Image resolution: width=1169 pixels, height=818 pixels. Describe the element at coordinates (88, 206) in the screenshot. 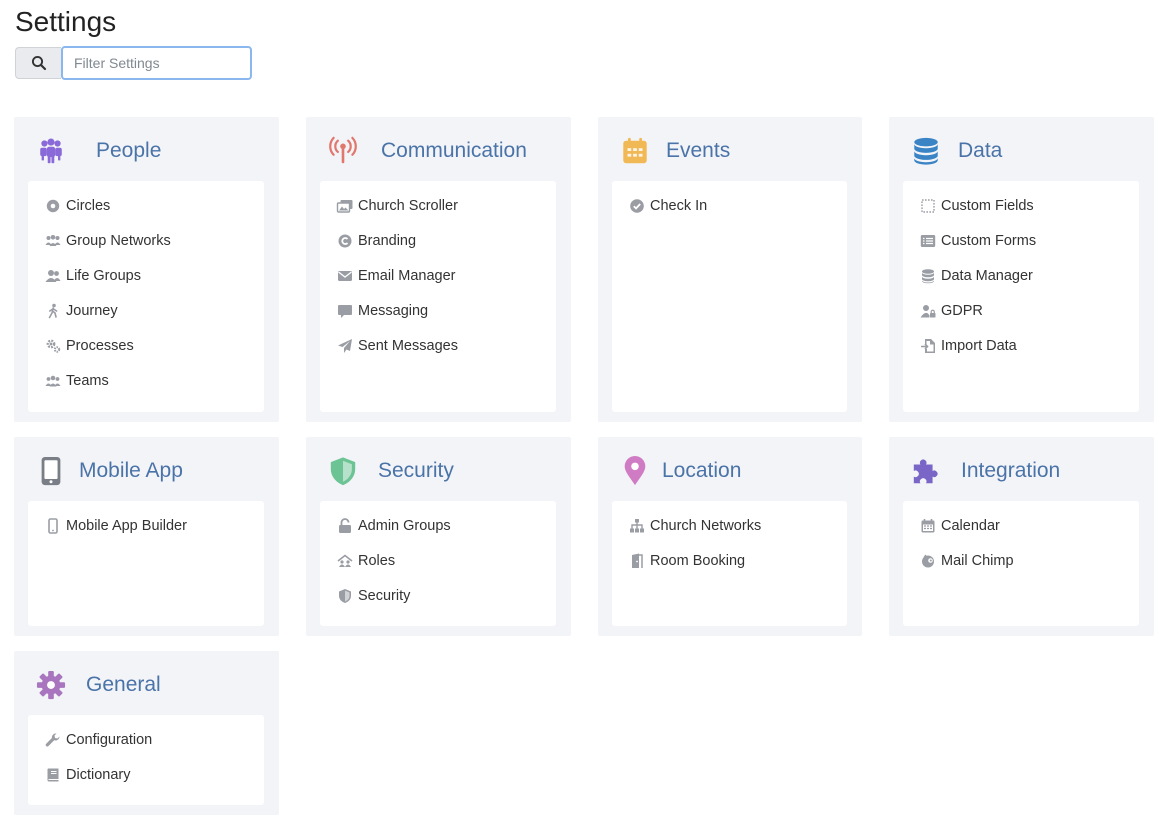

I see `settings-link-label: Circles` at that location.